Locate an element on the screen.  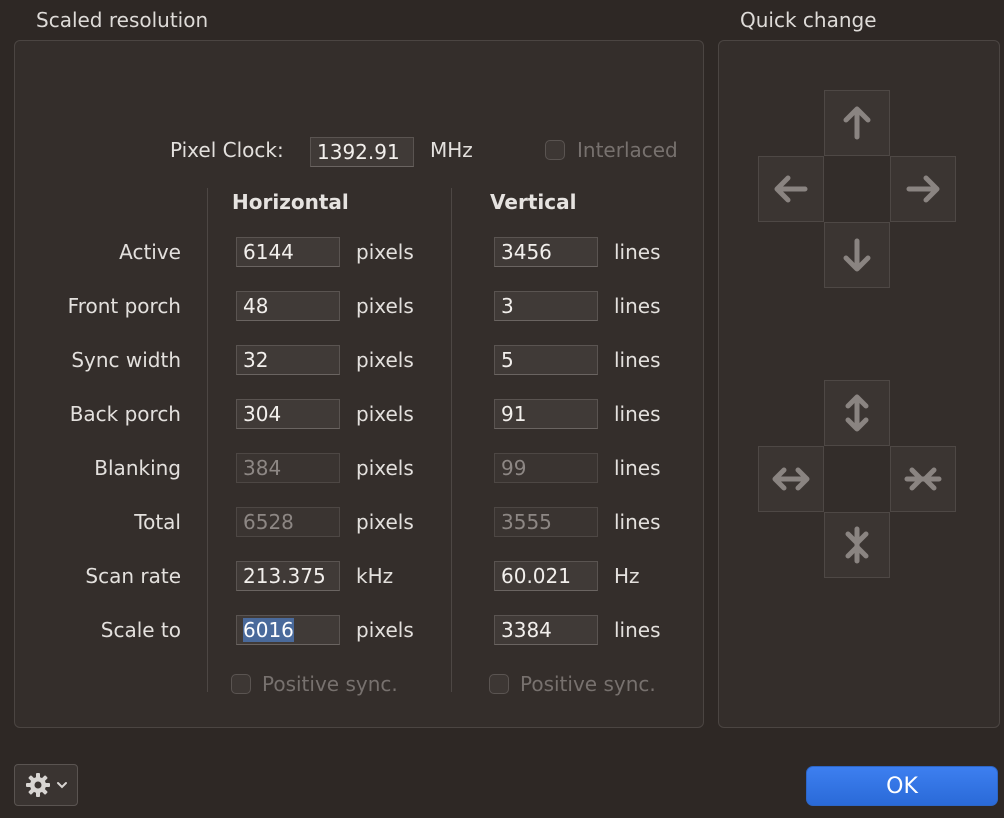
pixel-clock-input: 1392.91 is located at coordinates (362, 152).